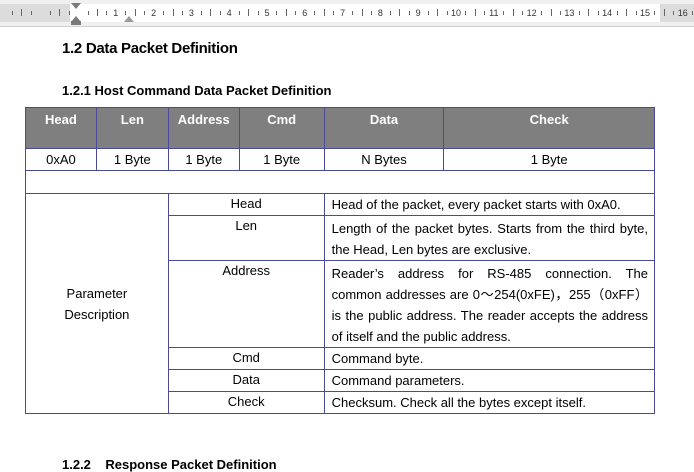 This screenshot has width=694, height=472. I want to click on value-cell-data: N Bytes, so click(384, 159).